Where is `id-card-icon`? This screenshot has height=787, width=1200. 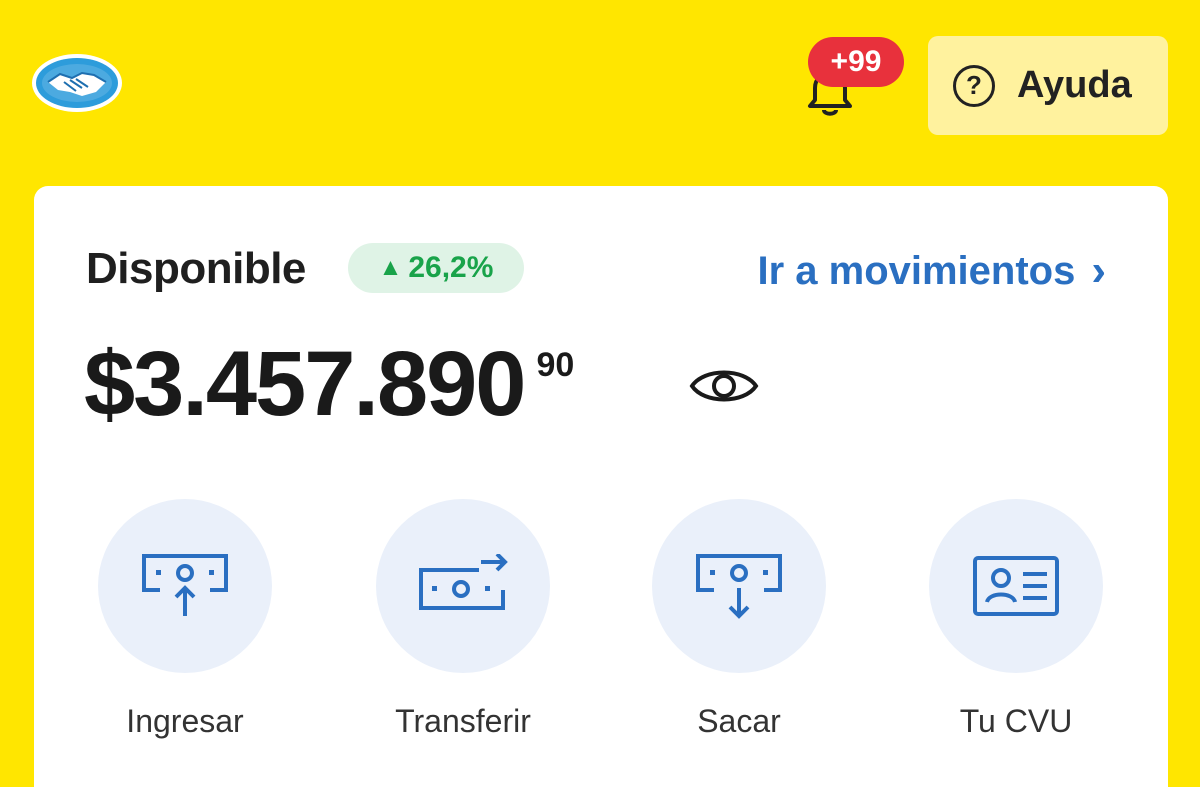 id-card-icon is located at coordinates (1016, 586).